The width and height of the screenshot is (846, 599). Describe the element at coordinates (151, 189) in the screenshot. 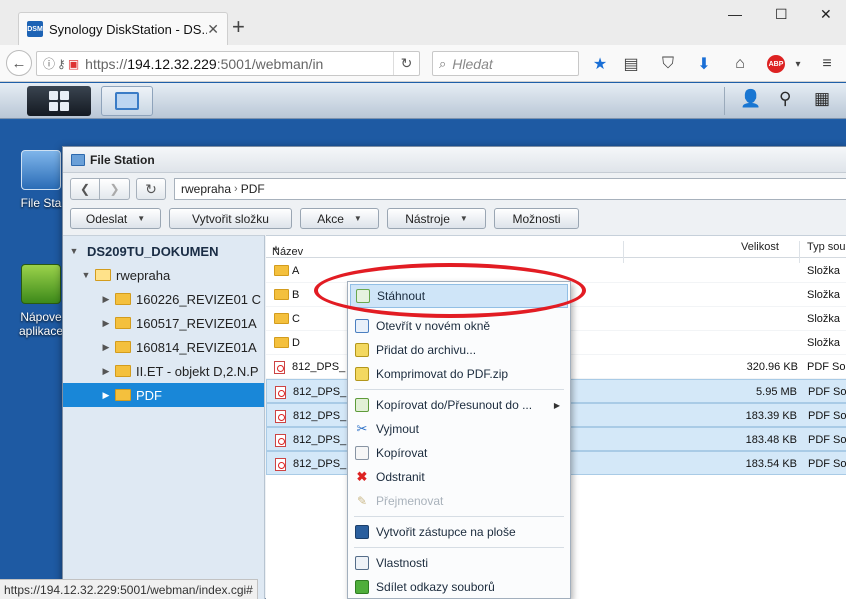

I see `refresh-button: ↻` at that location.